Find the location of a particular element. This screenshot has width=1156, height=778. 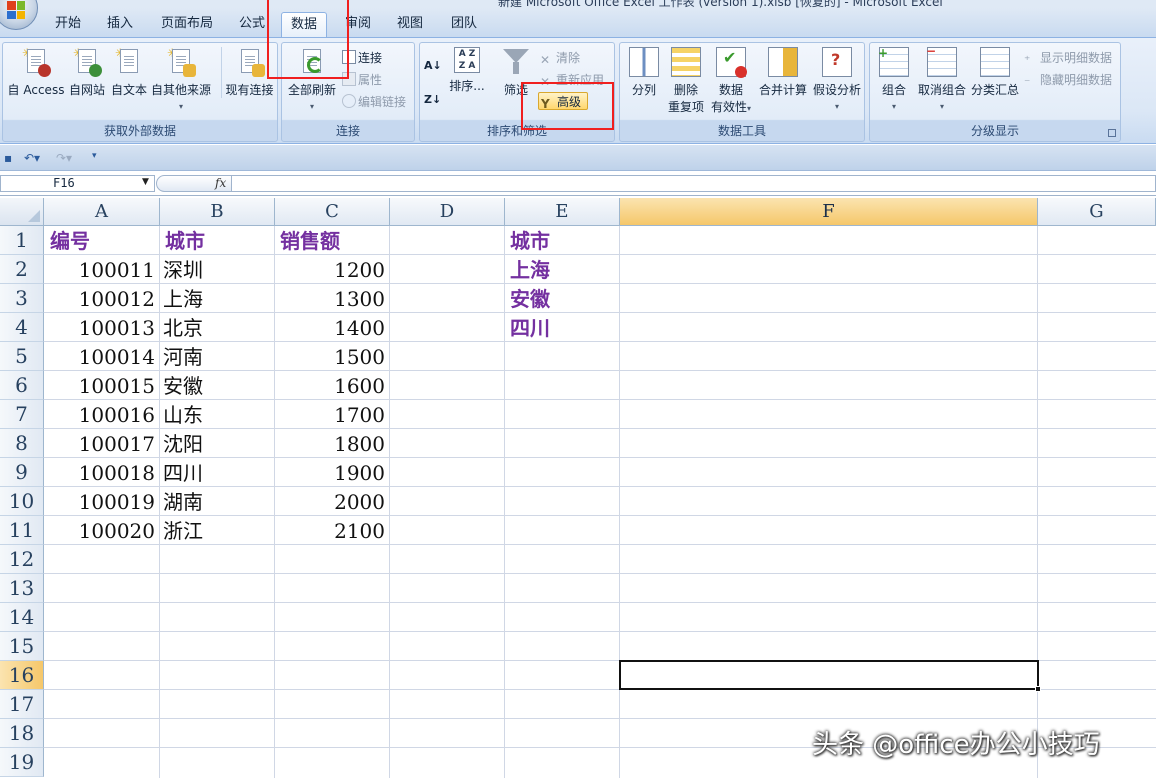

existing-connections-button: 现有连接 is located at coordinates (249, 72).